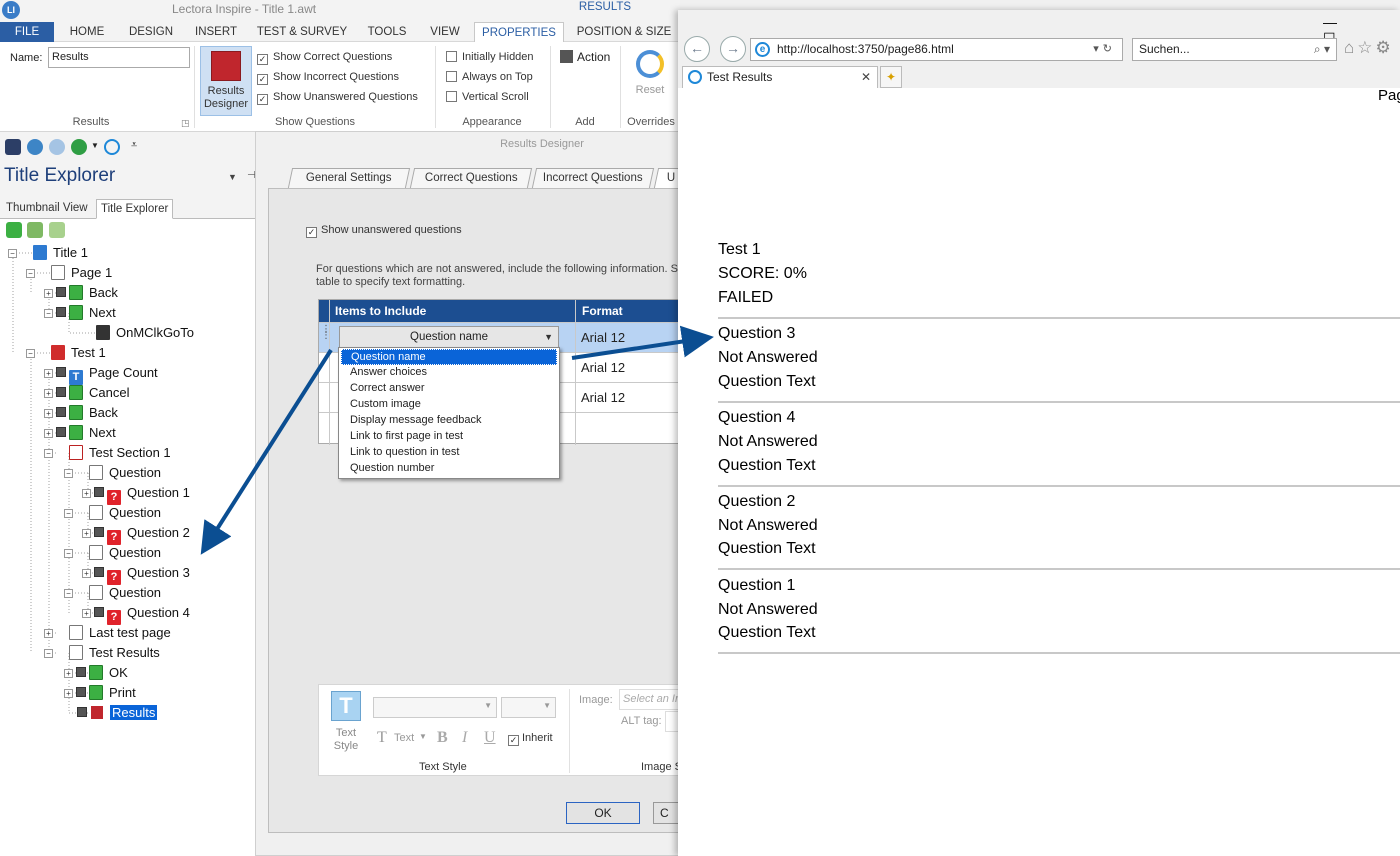  I want to click on save-icon, so click(13, 147).